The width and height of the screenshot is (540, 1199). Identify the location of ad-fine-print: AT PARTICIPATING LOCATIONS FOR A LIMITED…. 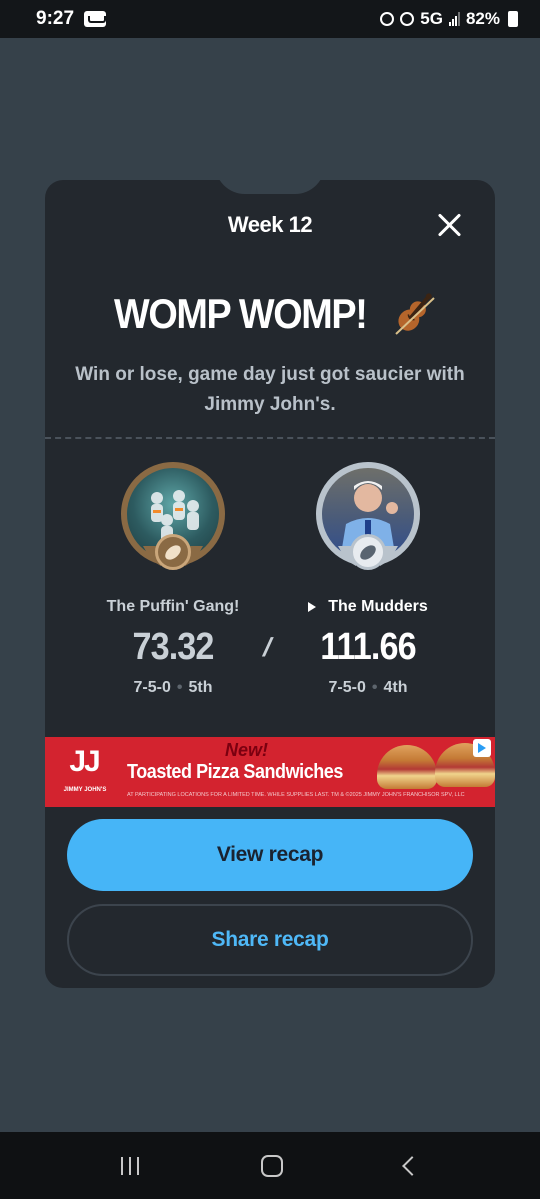
(296, 795).